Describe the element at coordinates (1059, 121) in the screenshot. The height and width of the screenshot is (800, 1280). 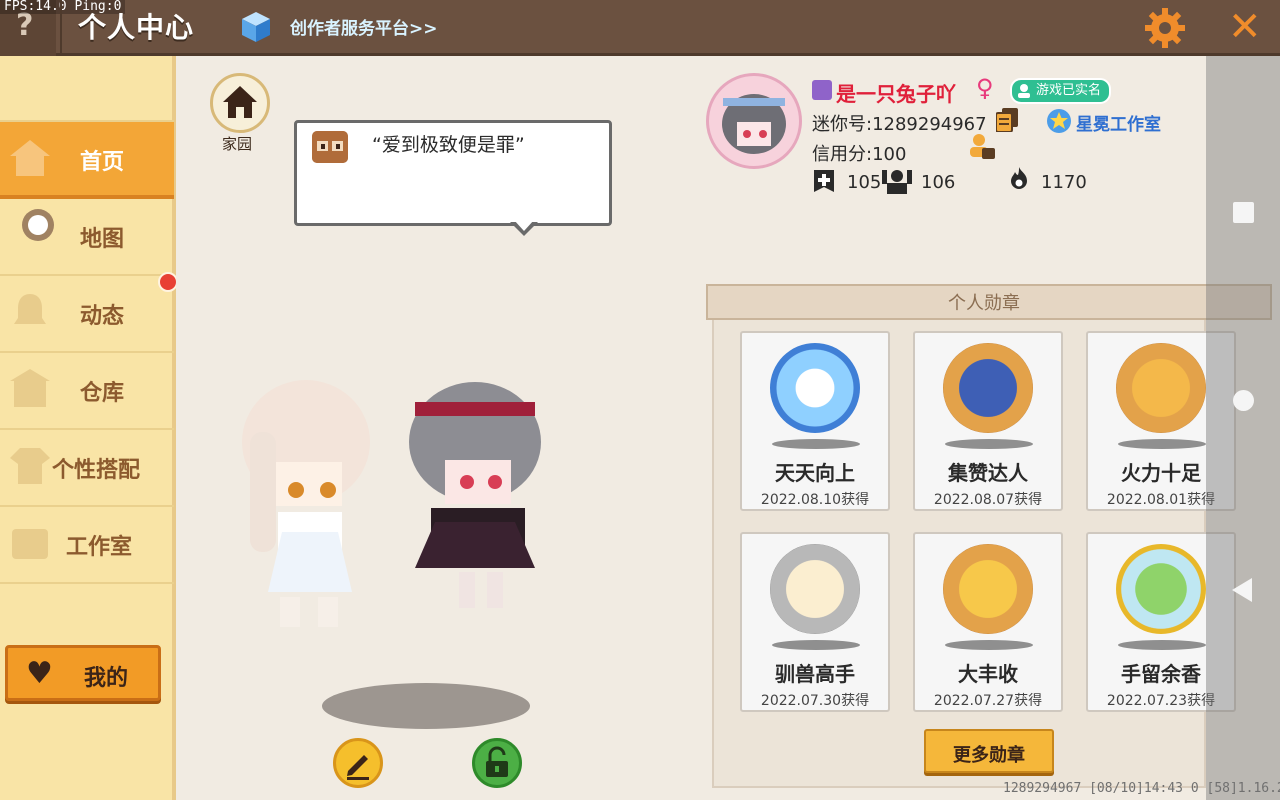
I see `studio-star-icon` at that location.